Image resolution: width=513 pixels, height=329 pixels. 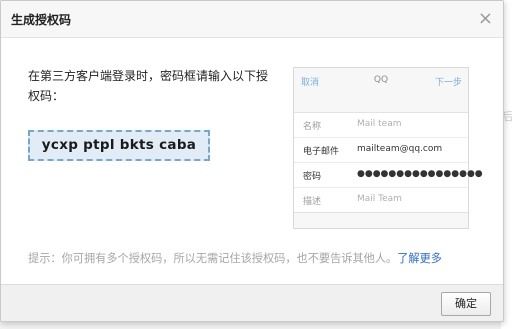 I want to click on learn-more-link: 了解更多, so click(x=419, y=258).